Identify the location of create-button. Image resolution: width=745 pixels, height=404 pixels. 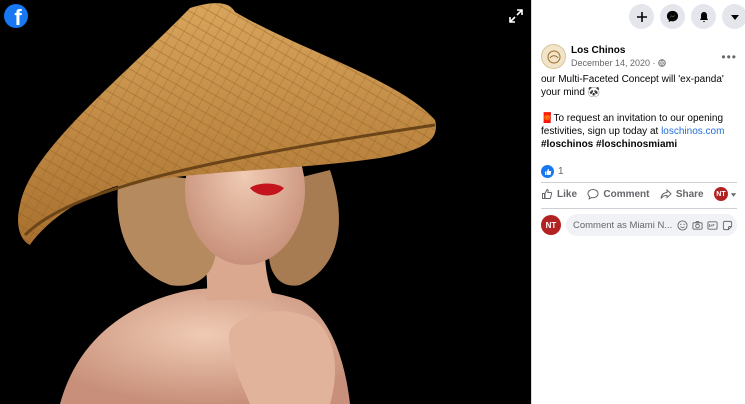
(641, 16).